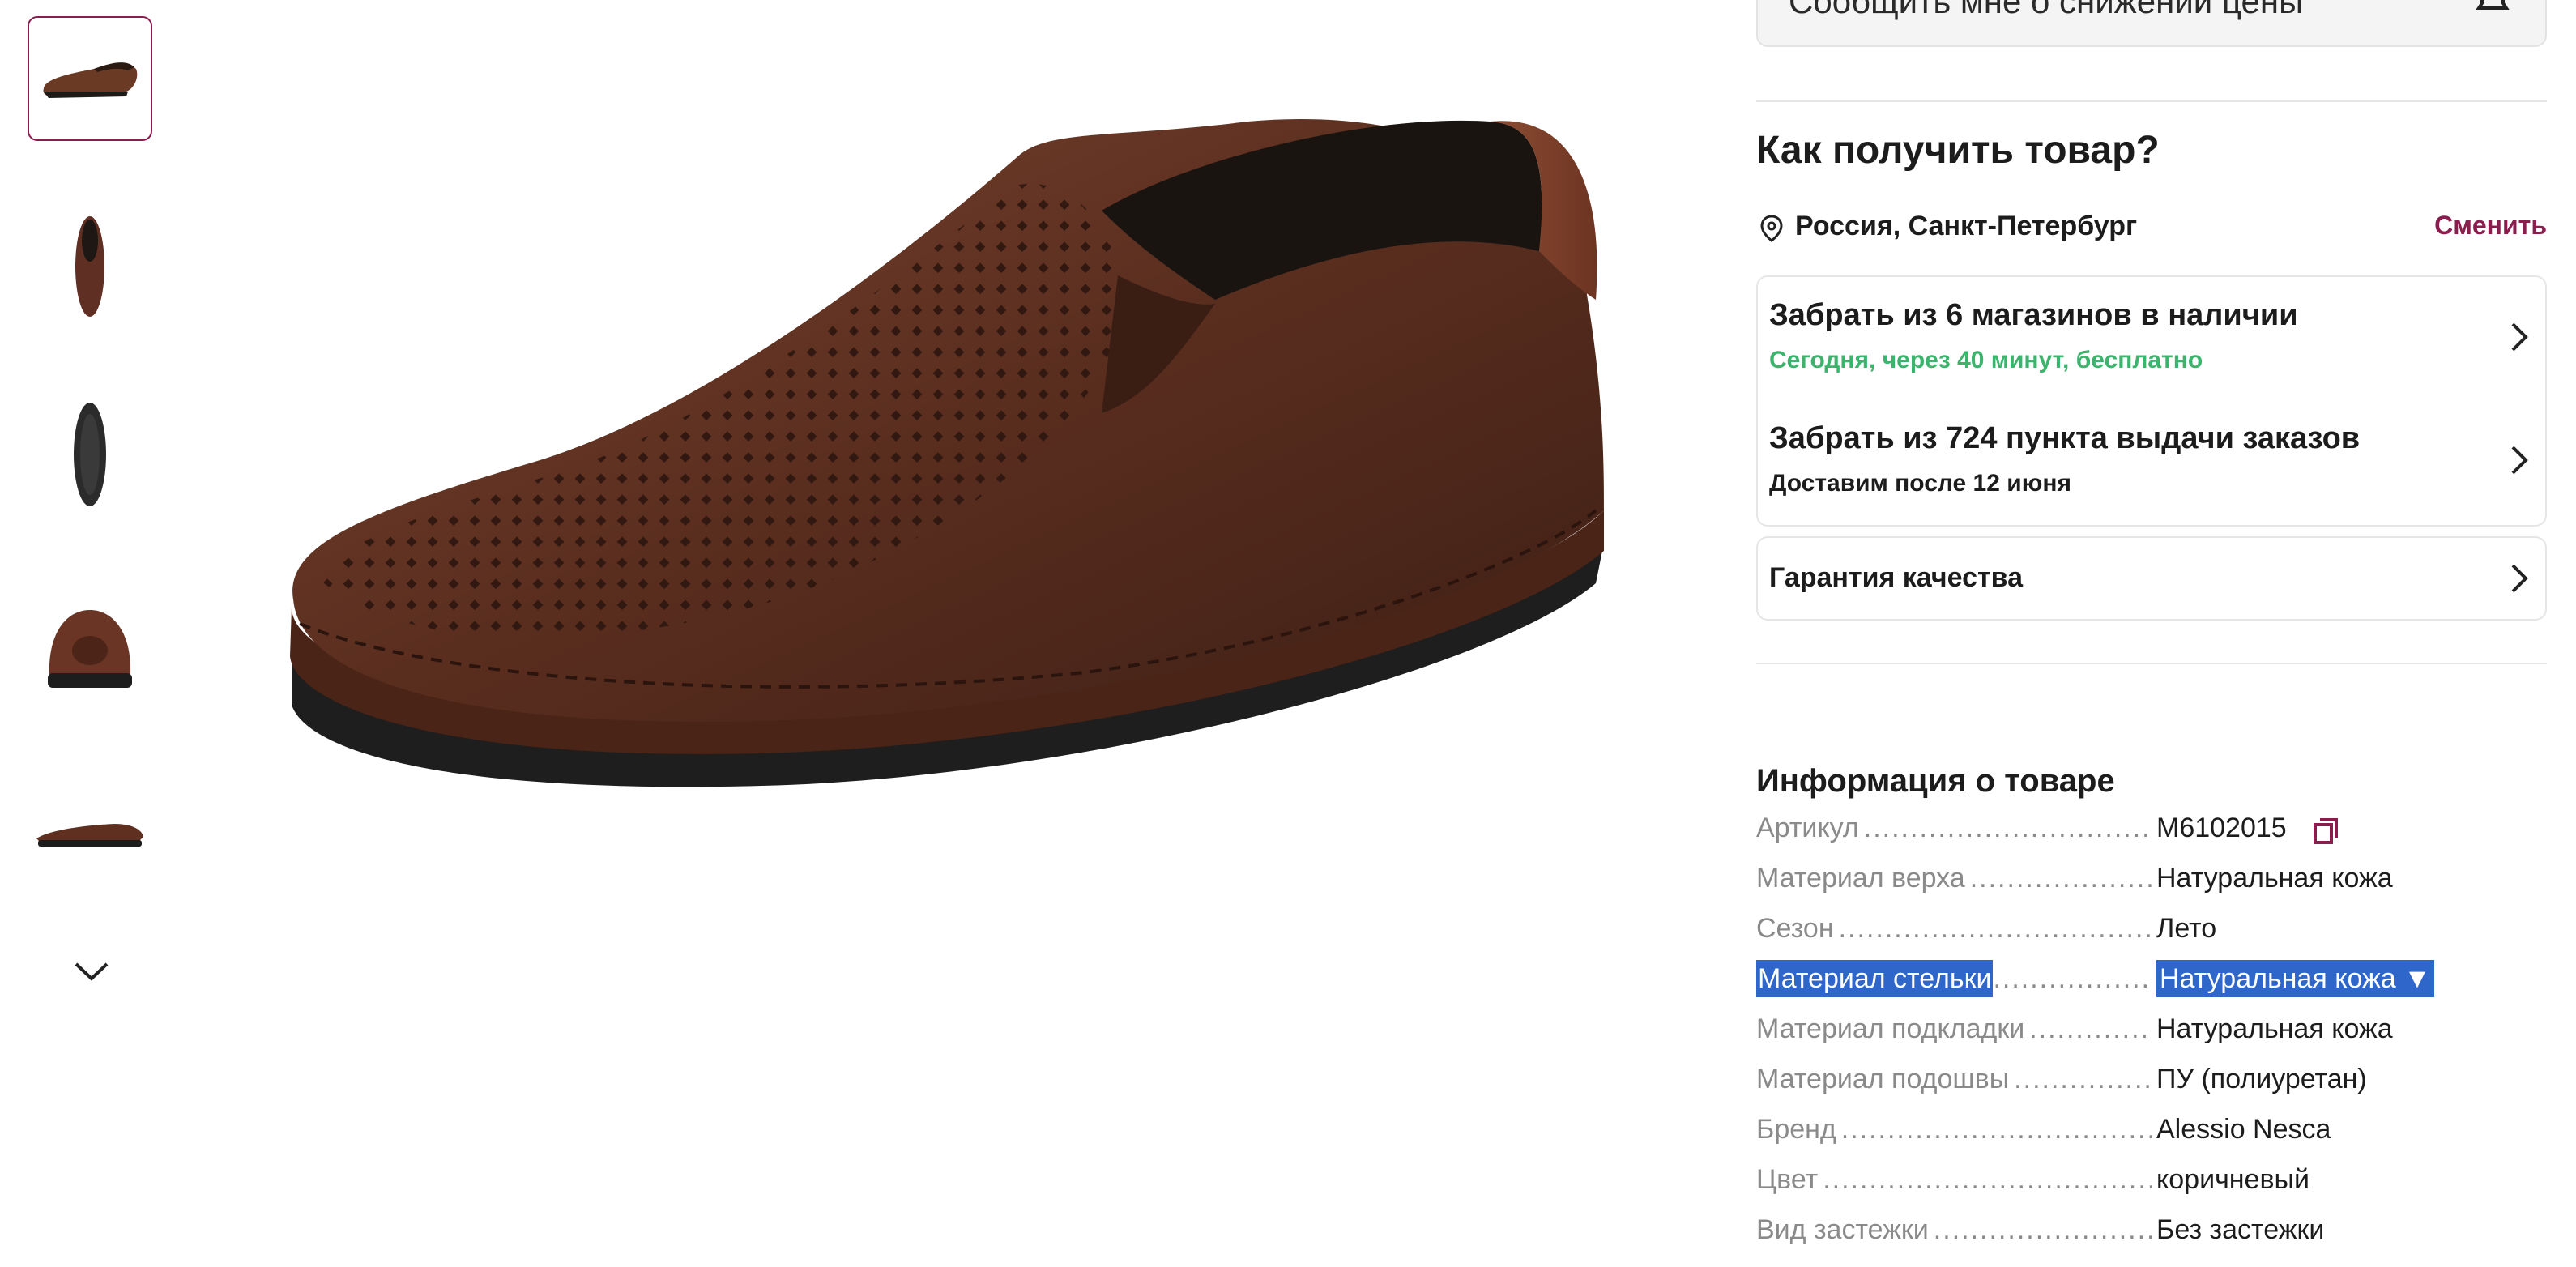 This screenshot has height=1267, width=2576. I want to click on change-location-link: Сменить, so click(2490, 226).